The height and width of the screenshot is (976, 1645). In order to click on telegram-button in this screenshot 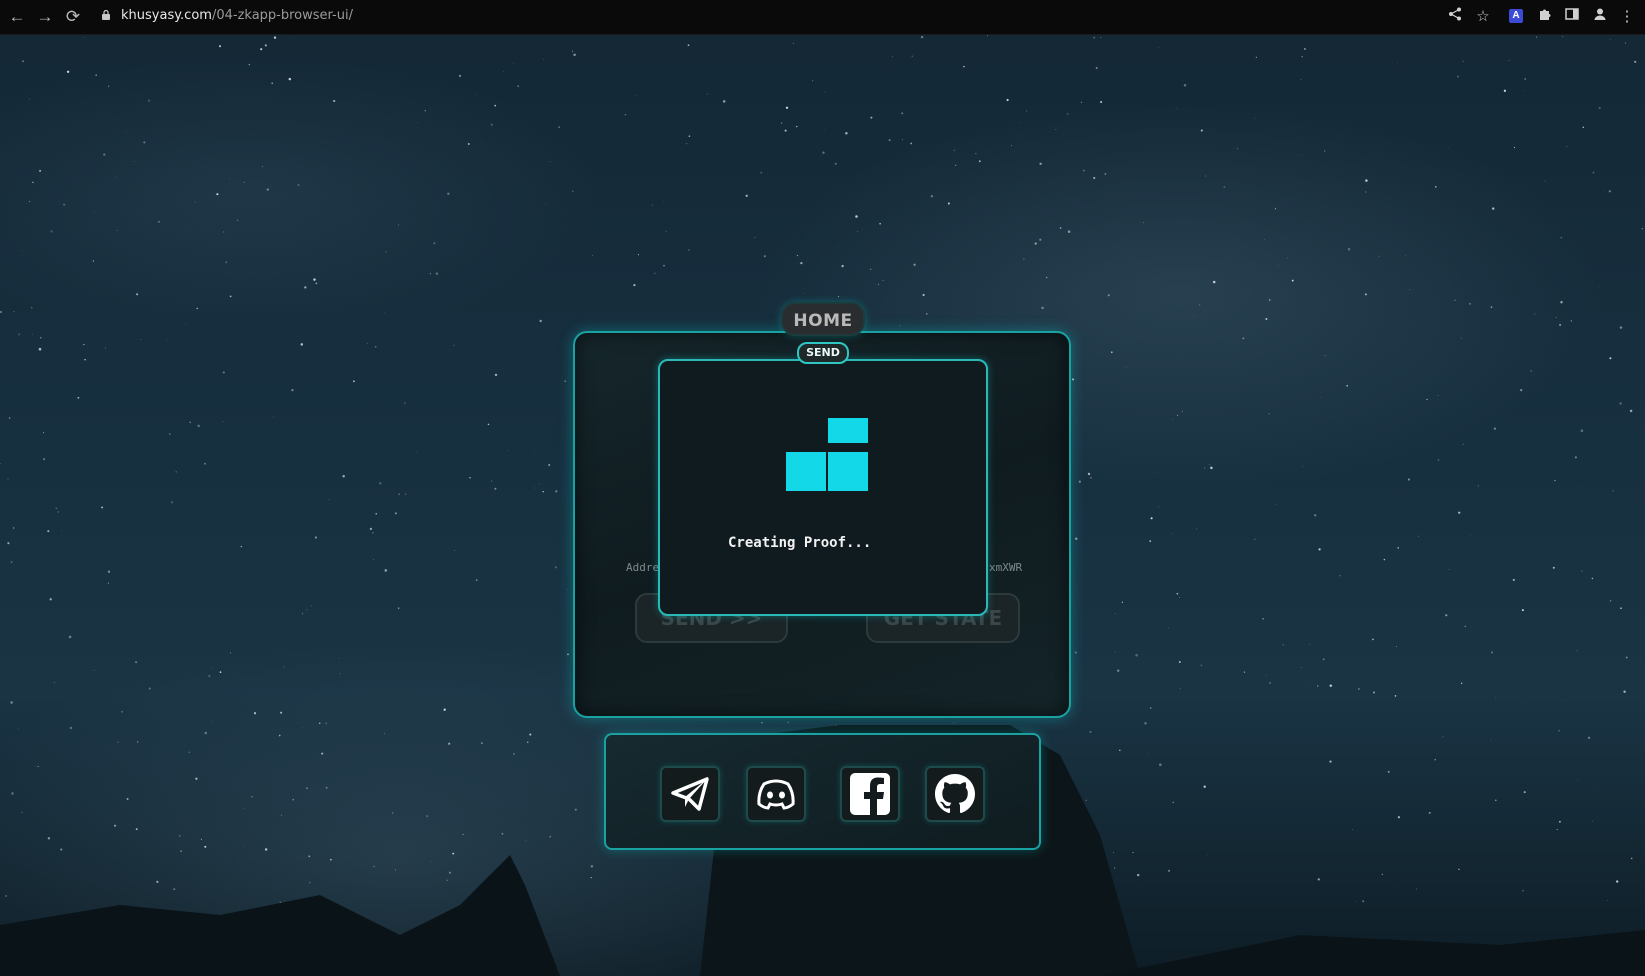, I will do `click(690, 794)`.